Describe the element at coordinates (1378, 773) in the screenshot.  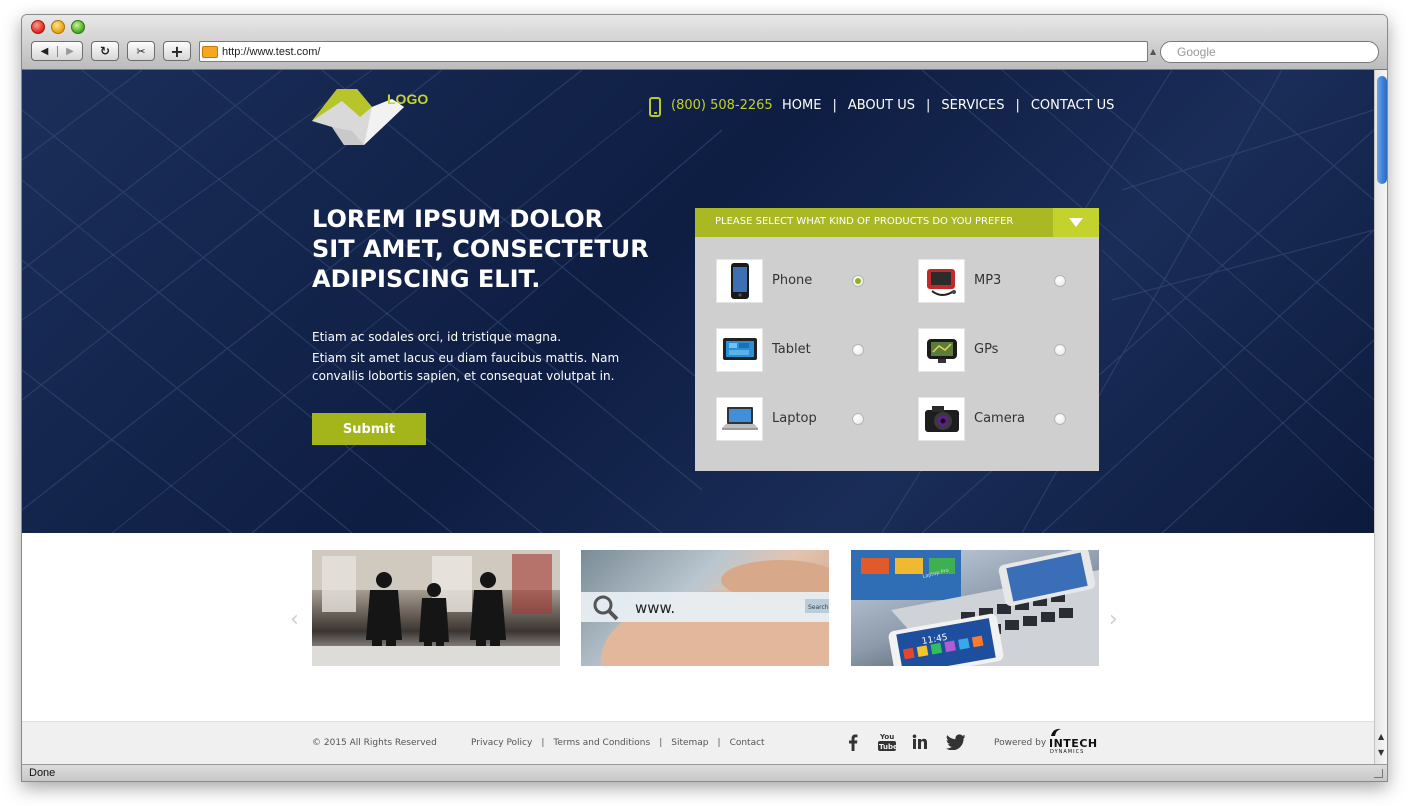
I see `resize-grip-icon` at that location.